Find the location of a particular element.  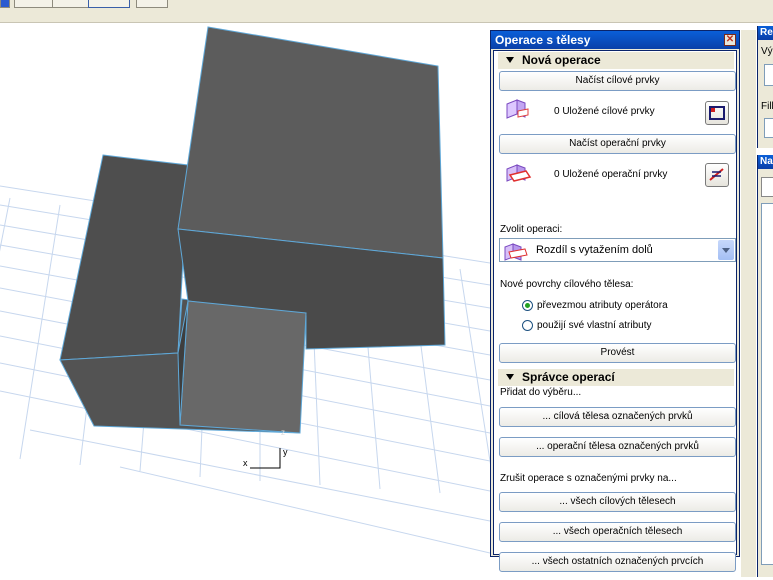

toolbar is located at coordinates (386, 11).